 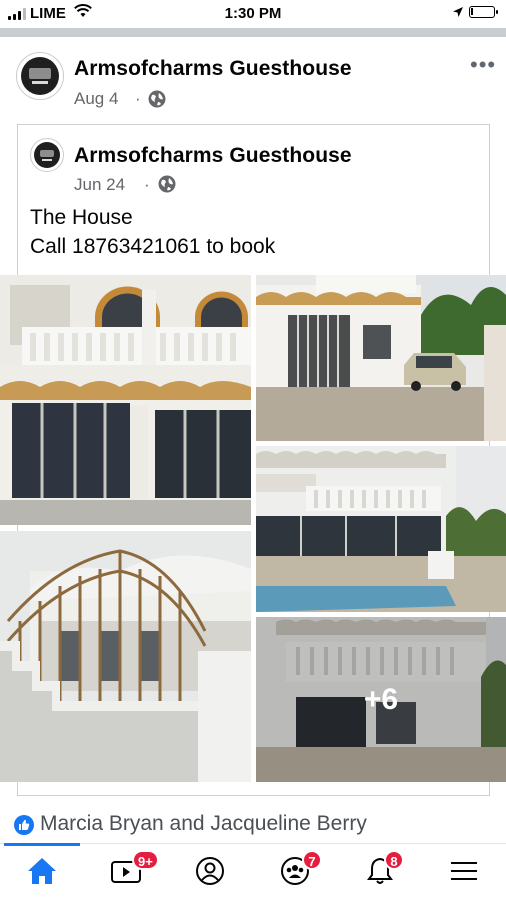 I want to click on tab-groups: 7, so click(x=295, y=872).